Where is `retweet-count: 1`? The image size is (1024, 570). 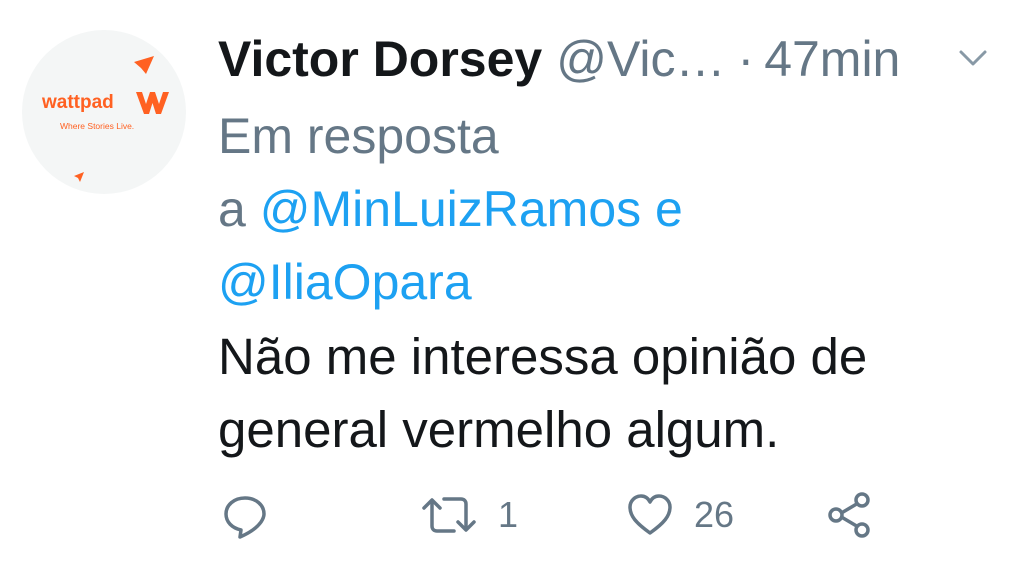 retweet-count: 1 is located at coordinates (508, 514).